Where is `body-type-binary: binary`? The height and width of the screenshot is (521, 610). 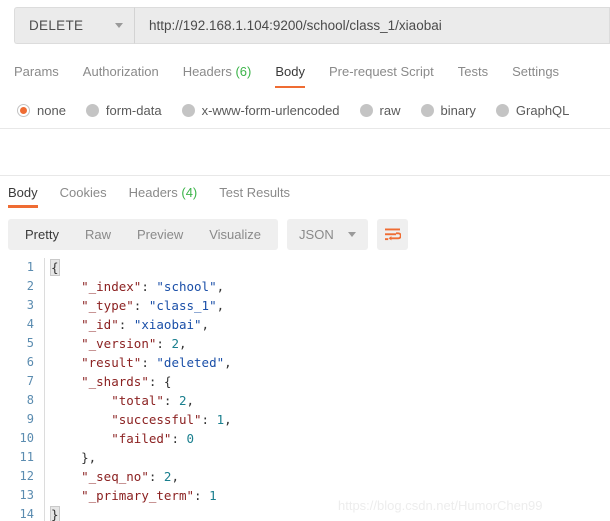 body-type-binary: binary is located at coordinates (448, 110).